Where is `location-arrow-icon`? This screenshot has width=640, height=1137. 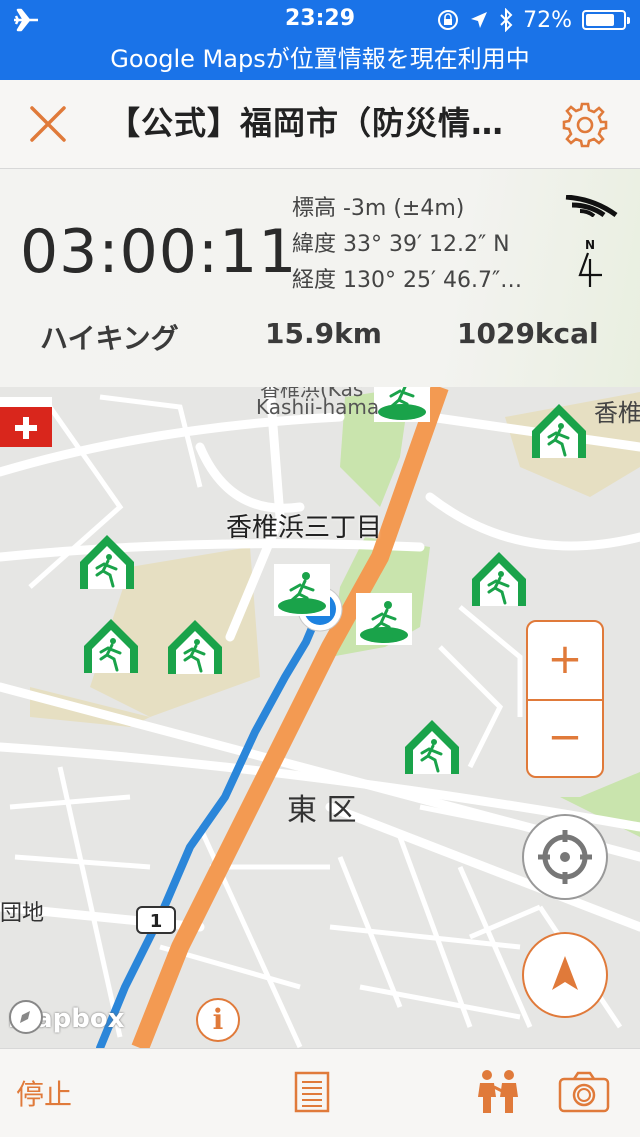 location-arrow-icon is located at coordinates (479, 20).